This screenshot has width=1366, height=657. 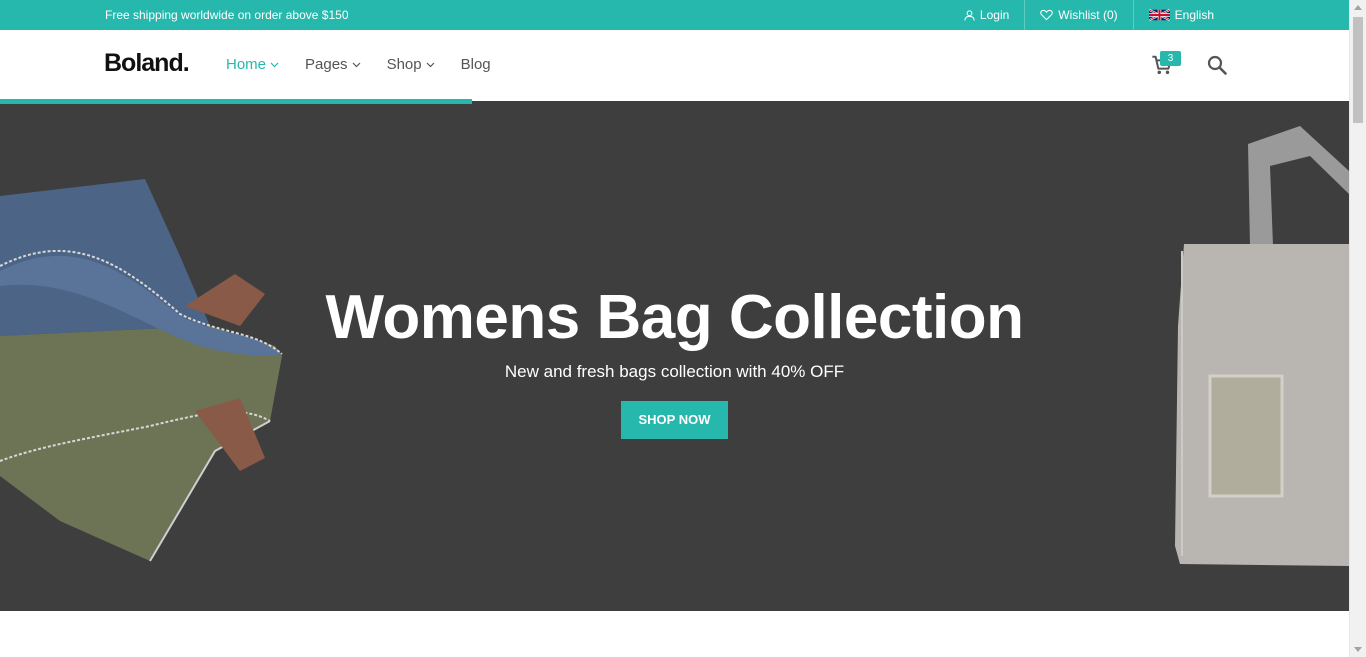 I want to click on uk-flag-icon, so click(x=1159, y=15).